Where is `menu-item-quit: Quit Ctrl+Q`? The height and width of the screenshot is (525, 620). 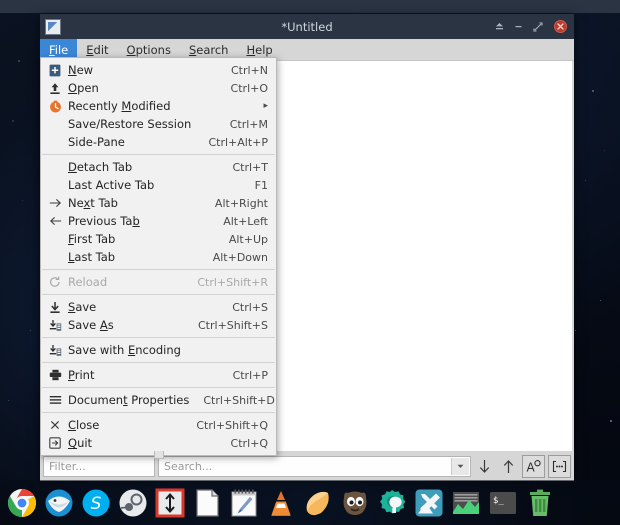 menu-item-quit: Quit Ctrl+Q is located at coordinates (158, 443).